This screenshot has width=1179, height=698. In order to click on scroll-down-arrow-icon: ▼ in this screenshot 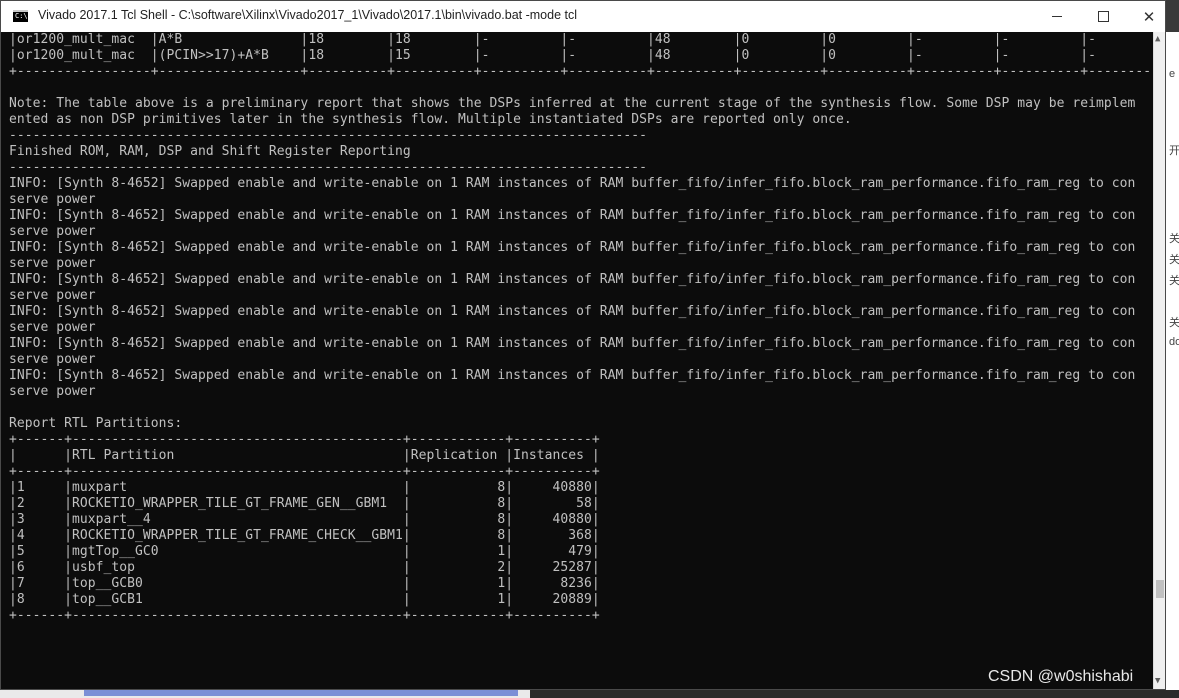, I will do `click(1157, 681)`.